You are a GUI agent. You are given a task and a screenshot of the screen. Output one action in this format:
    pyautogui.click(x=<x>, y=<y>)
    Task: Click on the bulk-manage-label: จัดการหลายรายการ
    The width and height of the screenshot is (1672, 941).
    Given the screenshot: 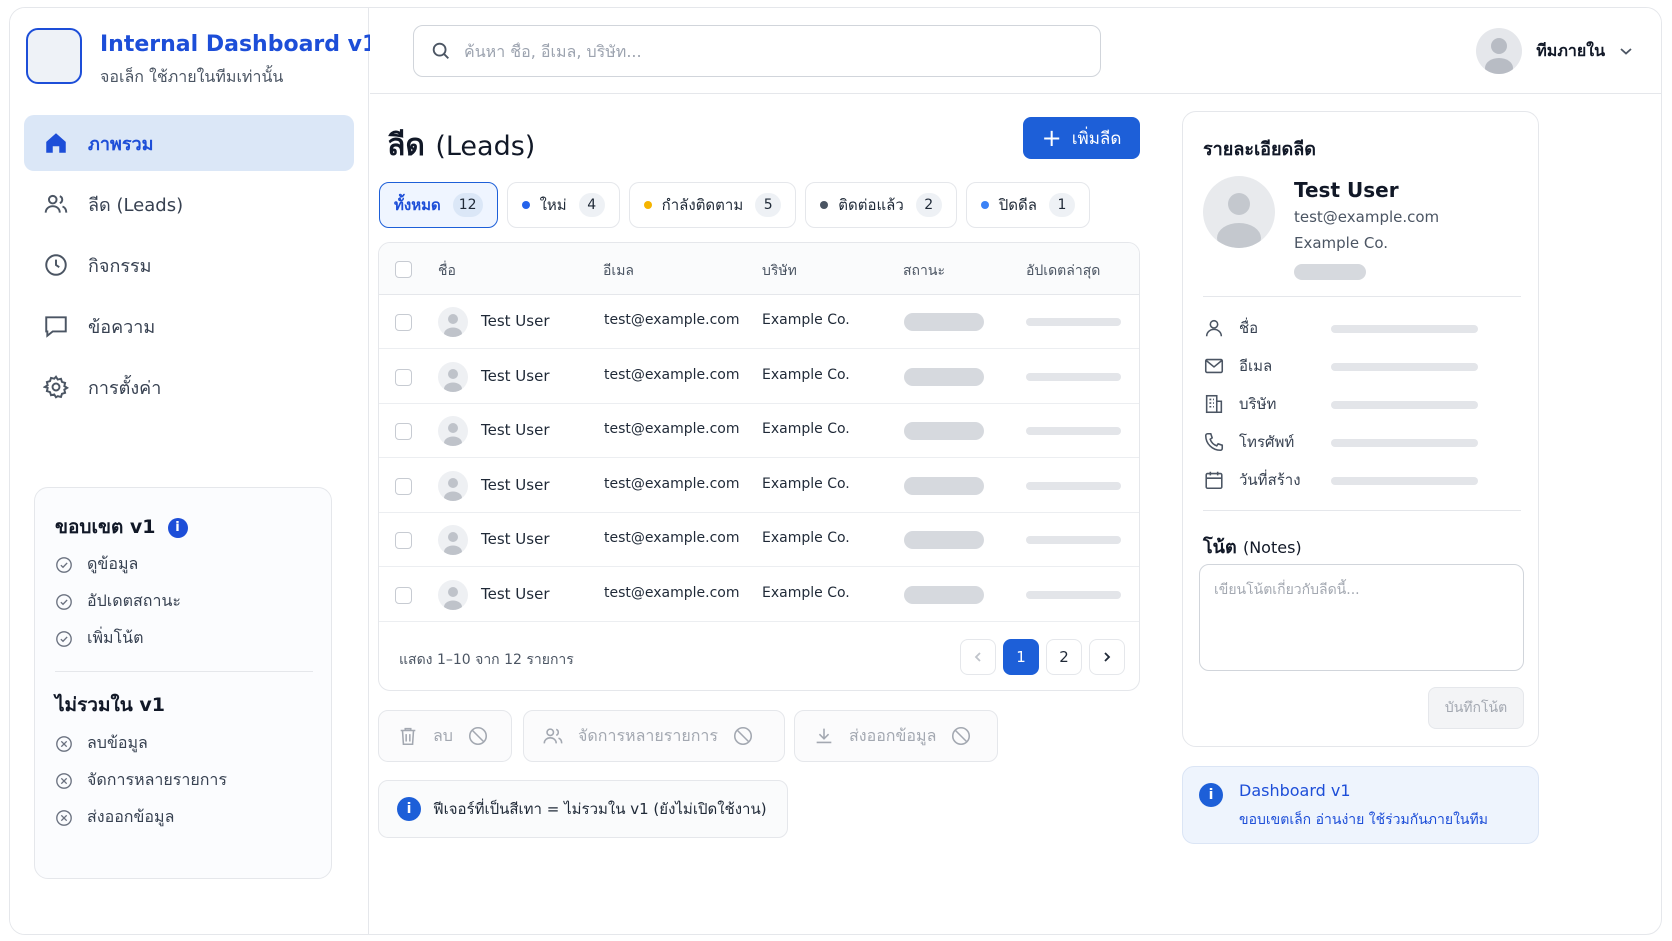 What is the action you would take?
    pyautogui.click(x=648, y=735)
    